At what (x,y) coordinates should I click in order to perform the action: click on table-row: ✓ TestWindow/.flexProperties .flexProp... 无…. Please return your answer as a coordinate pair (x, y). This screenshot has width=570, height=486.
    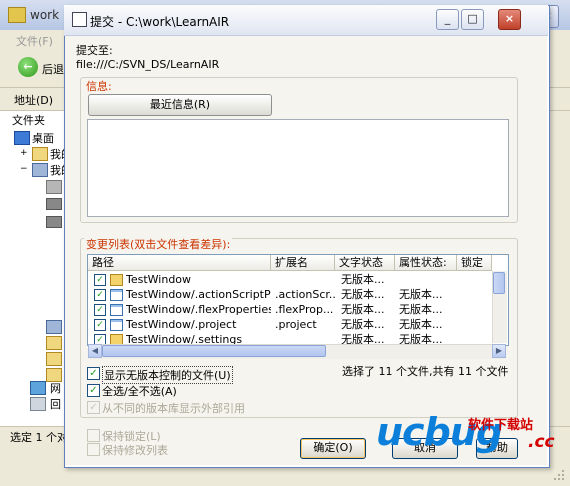
    Looking at the image, I should click on (290, 309).